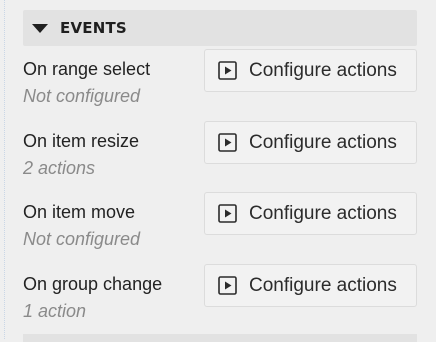  I want to click on event-label: On item resize, so click(81, 141).